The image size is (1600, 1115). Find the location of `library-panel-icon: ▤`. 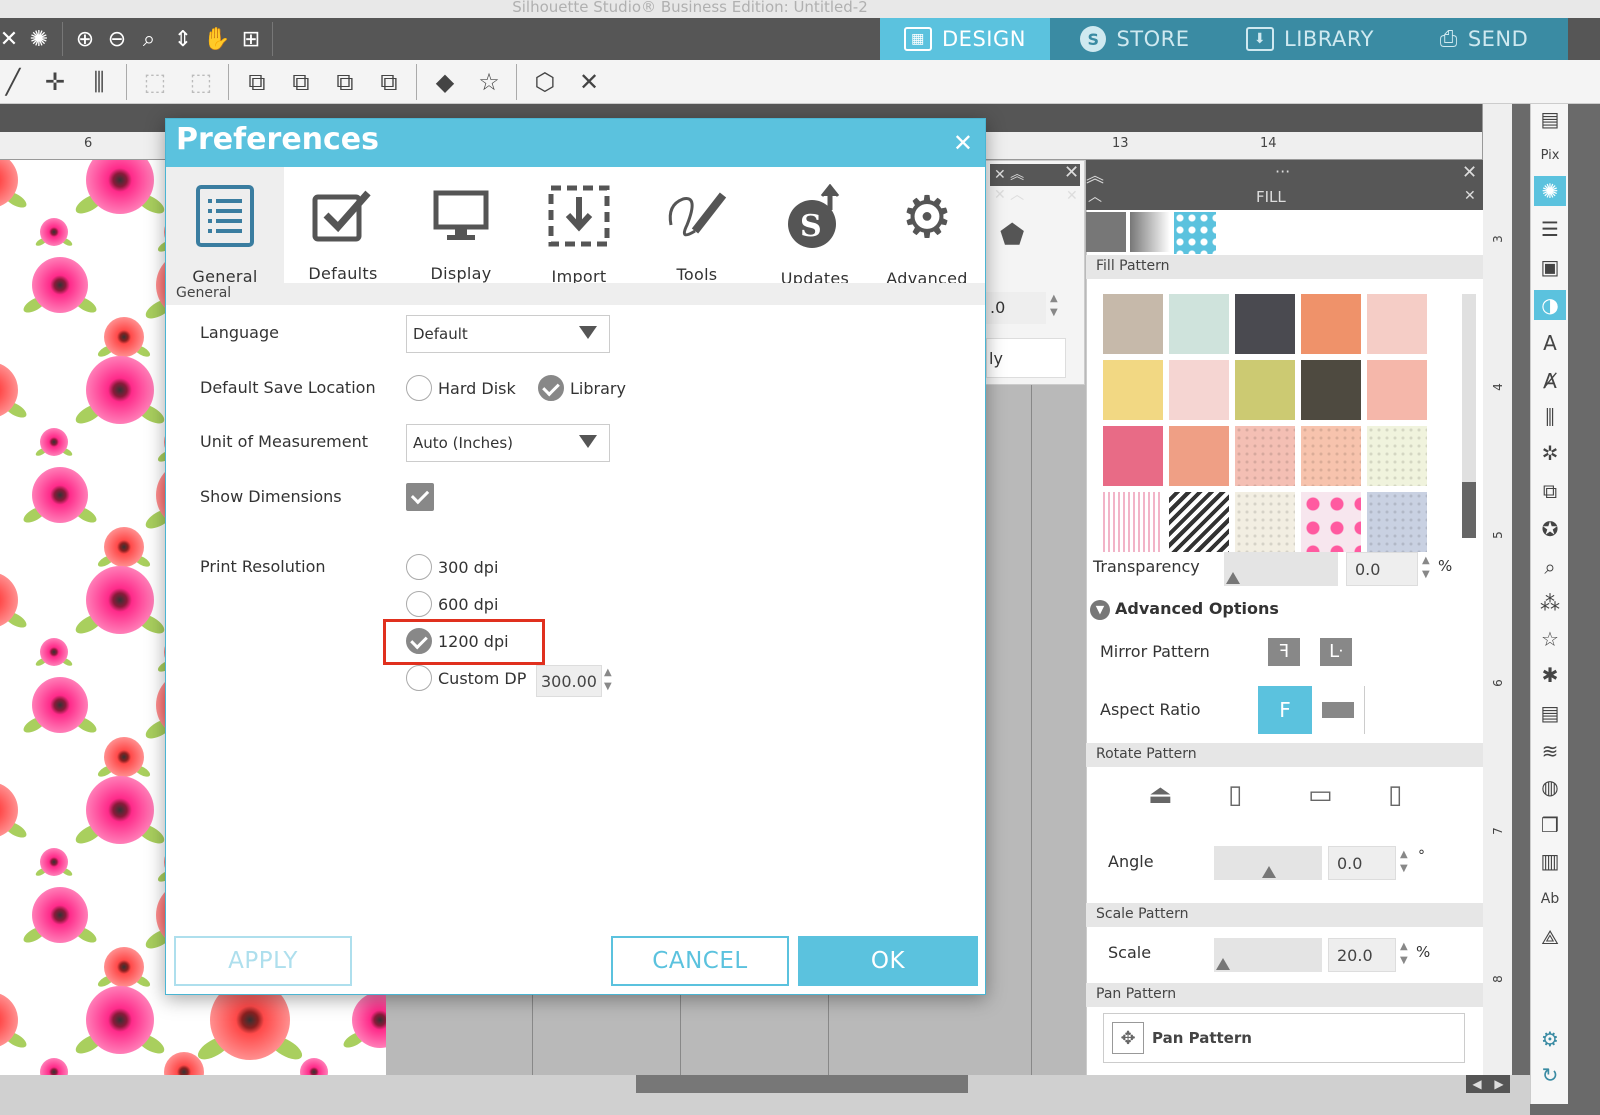

library-panel-icon: ▤ is located at coordinates (1550, 713).